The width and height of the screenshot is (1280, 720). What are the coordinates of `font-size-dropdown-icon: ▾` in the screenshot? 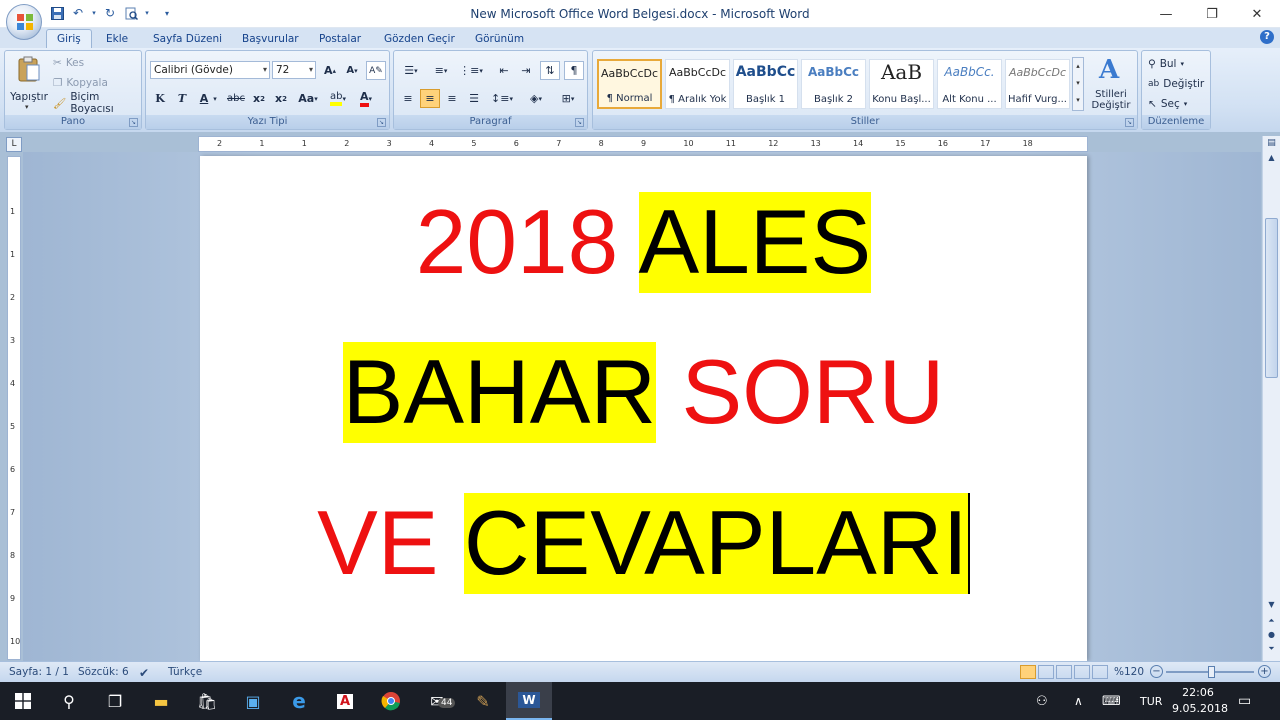 It's located at (311, 70).